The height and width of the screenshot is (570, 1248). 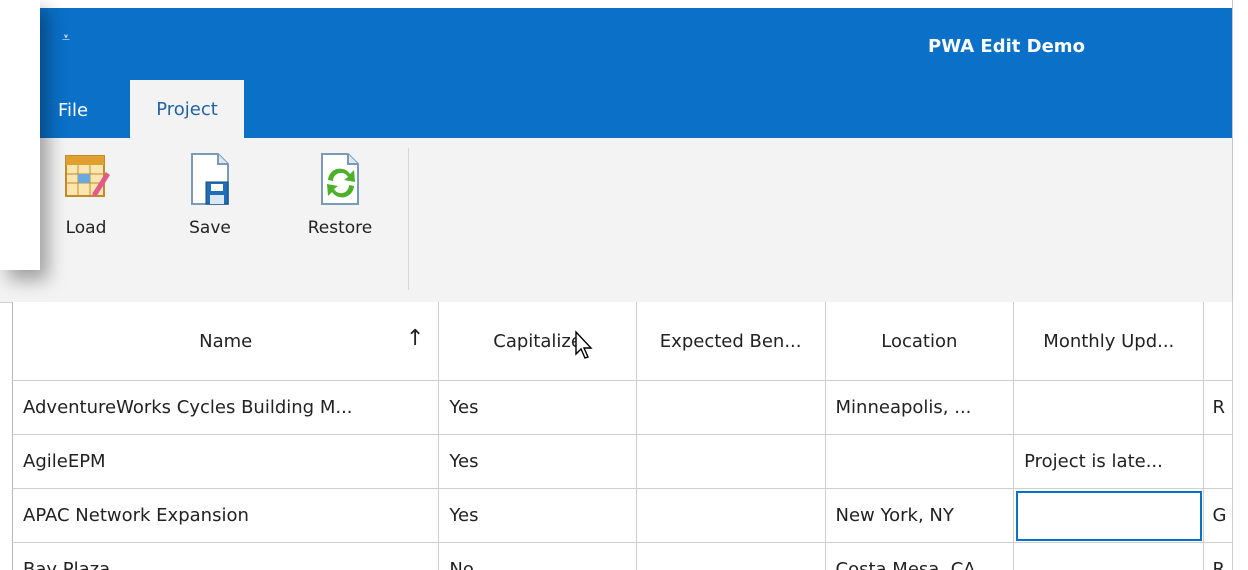 I want to click on column-header-next, so click(x=1218, y=341).